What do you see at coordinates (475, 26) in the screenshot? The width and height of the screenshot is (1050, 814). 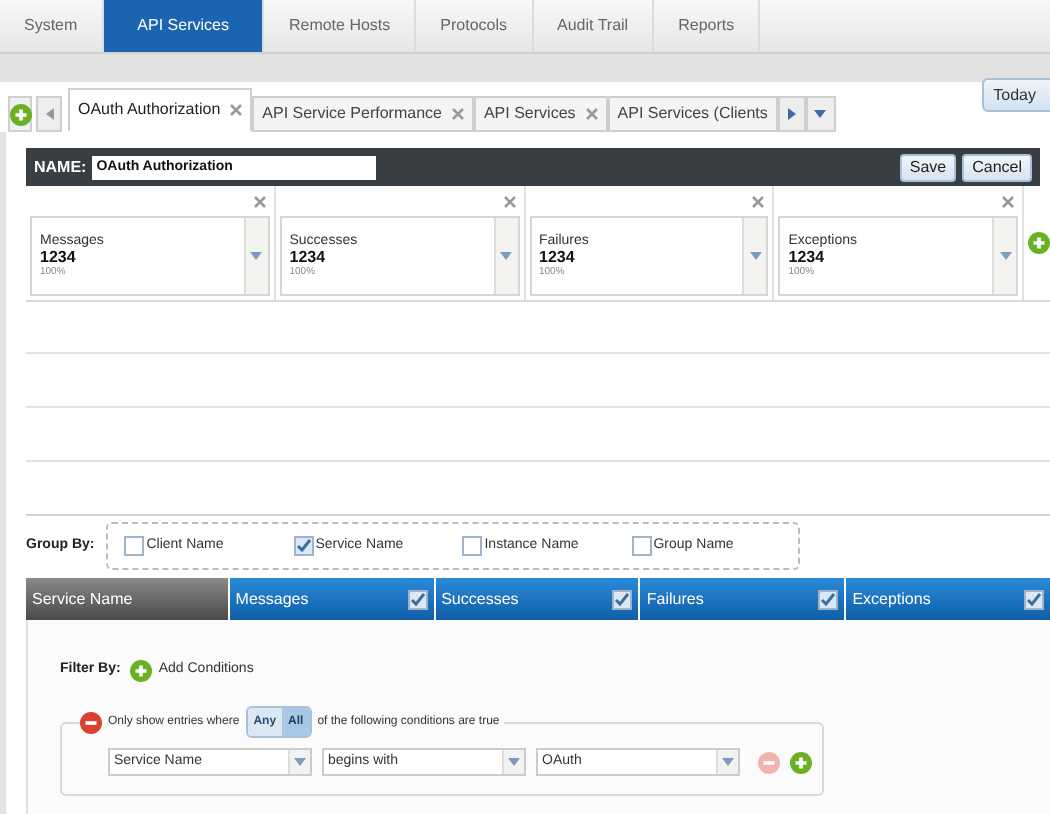 I see `nav-tab: Protocols` at bounding box center [475, 26].